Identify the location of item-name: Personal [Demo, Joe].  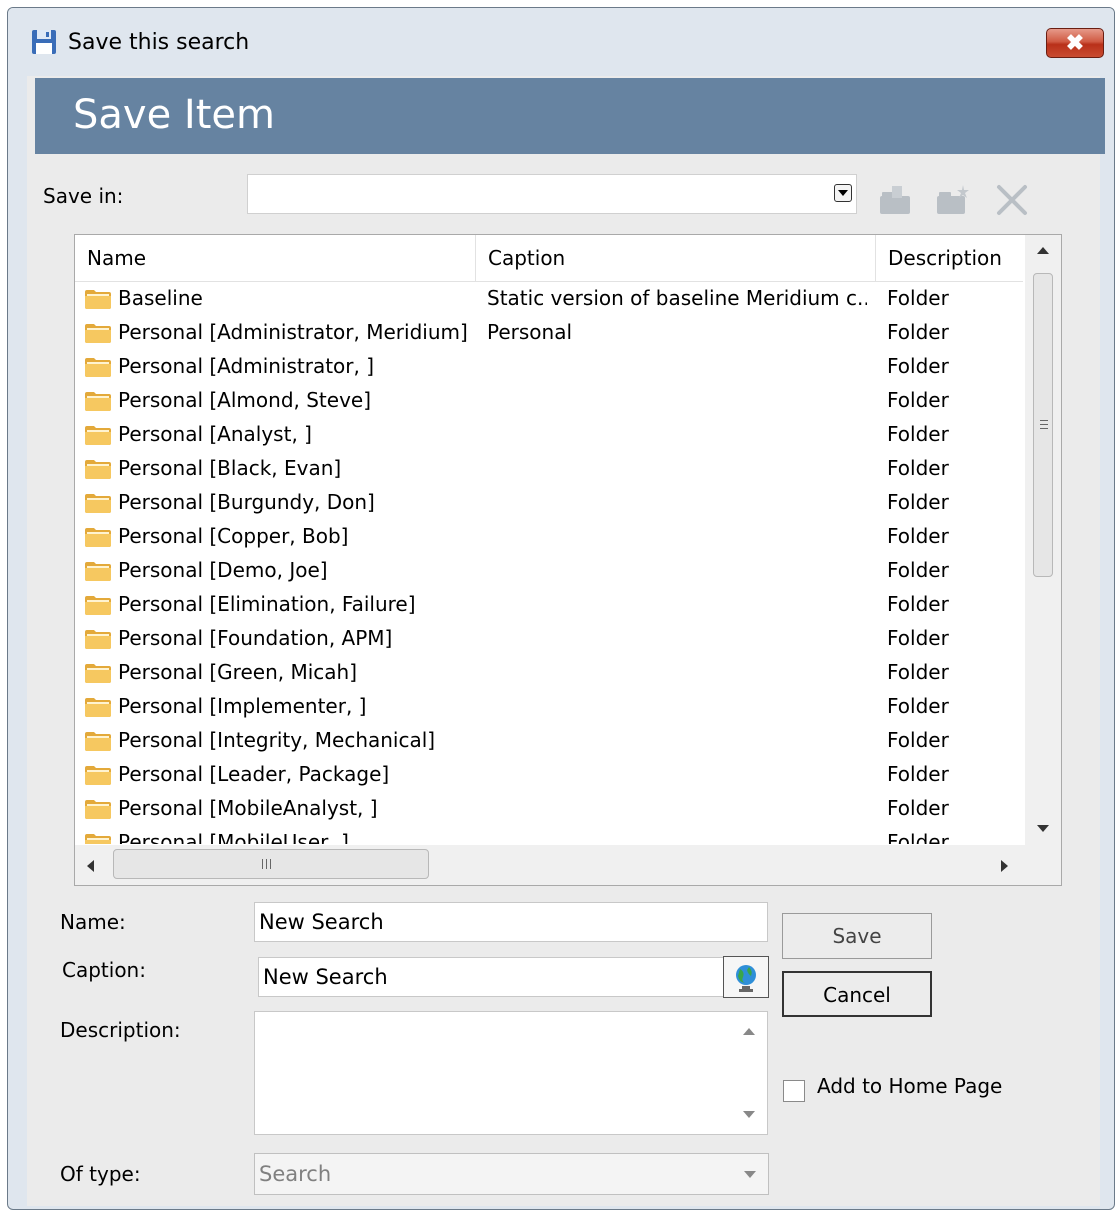
(223, 570).